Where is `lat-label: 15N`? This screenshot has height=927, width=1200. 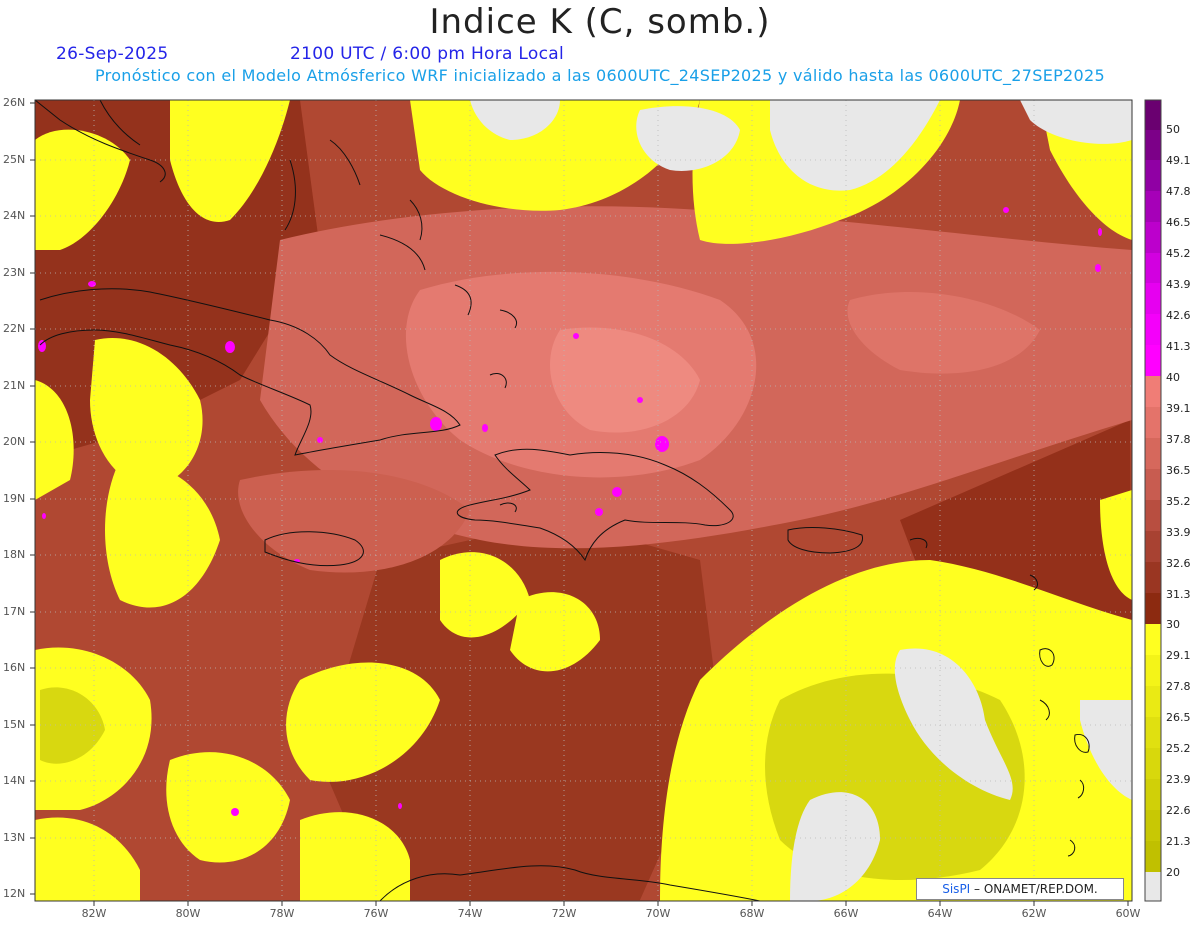 lat-label: 15N is located at coordinates (14, 724).